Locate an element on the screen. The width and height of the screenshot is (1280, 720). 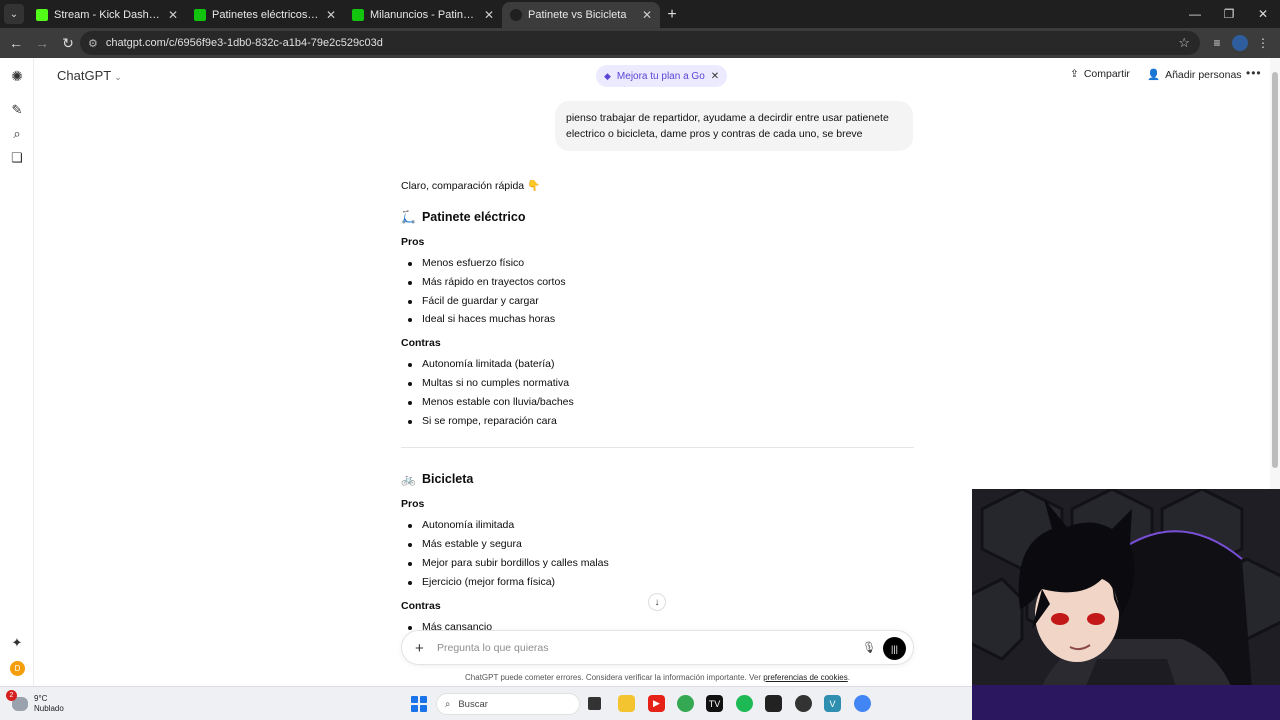
close-icon: ✕ is located at coordinates (715, 76).